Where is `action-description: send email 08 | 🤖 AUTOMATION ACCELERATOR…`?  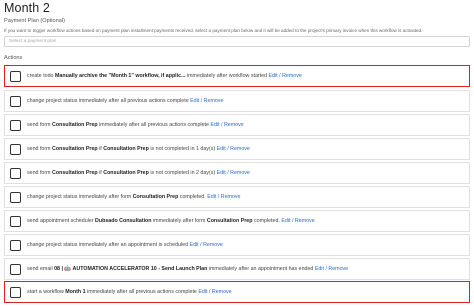
action-description: send email 08 | 🤖 AUTOMATION ACCELERATOR… is located at coordinates (187, 269).